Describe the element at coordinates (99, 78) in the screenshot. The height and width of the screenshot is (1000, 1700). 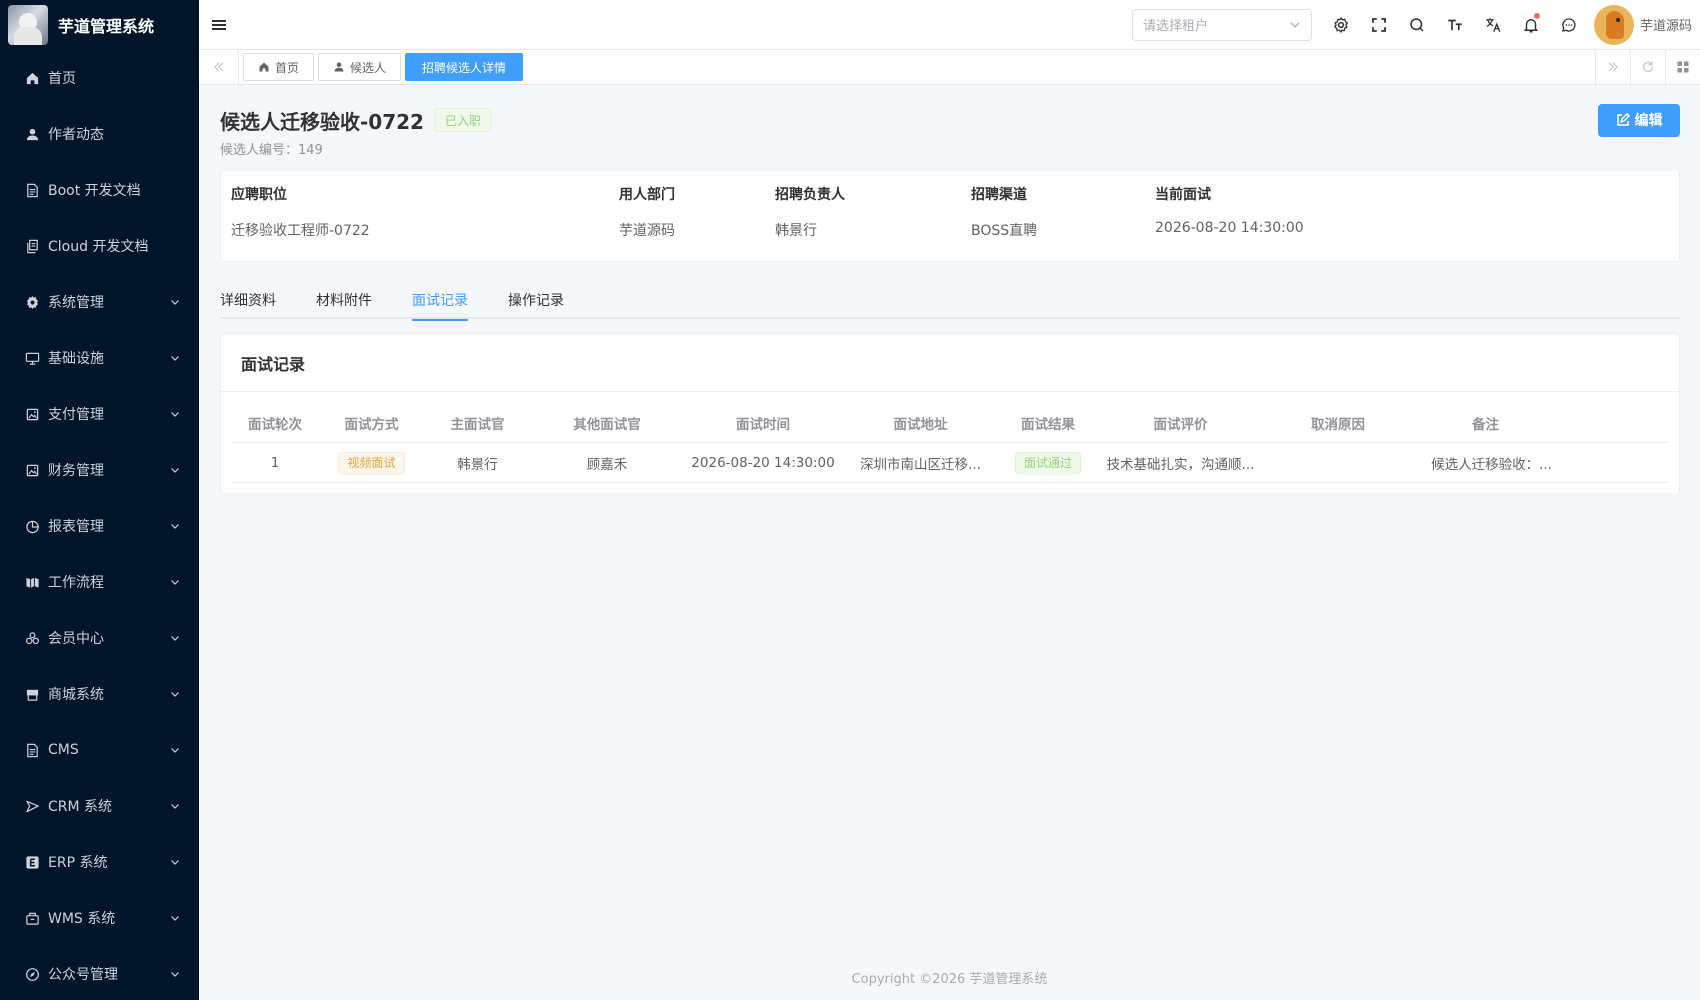
I see `sidebar-item-0: 首页` at that location.